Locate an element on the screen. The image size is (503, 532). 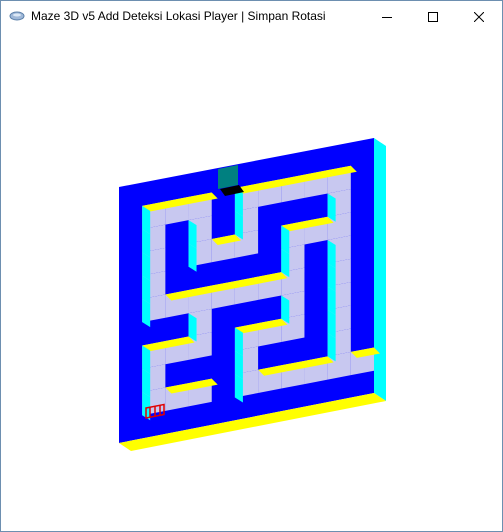
exit-door-face is located at coordinates (228, 177).